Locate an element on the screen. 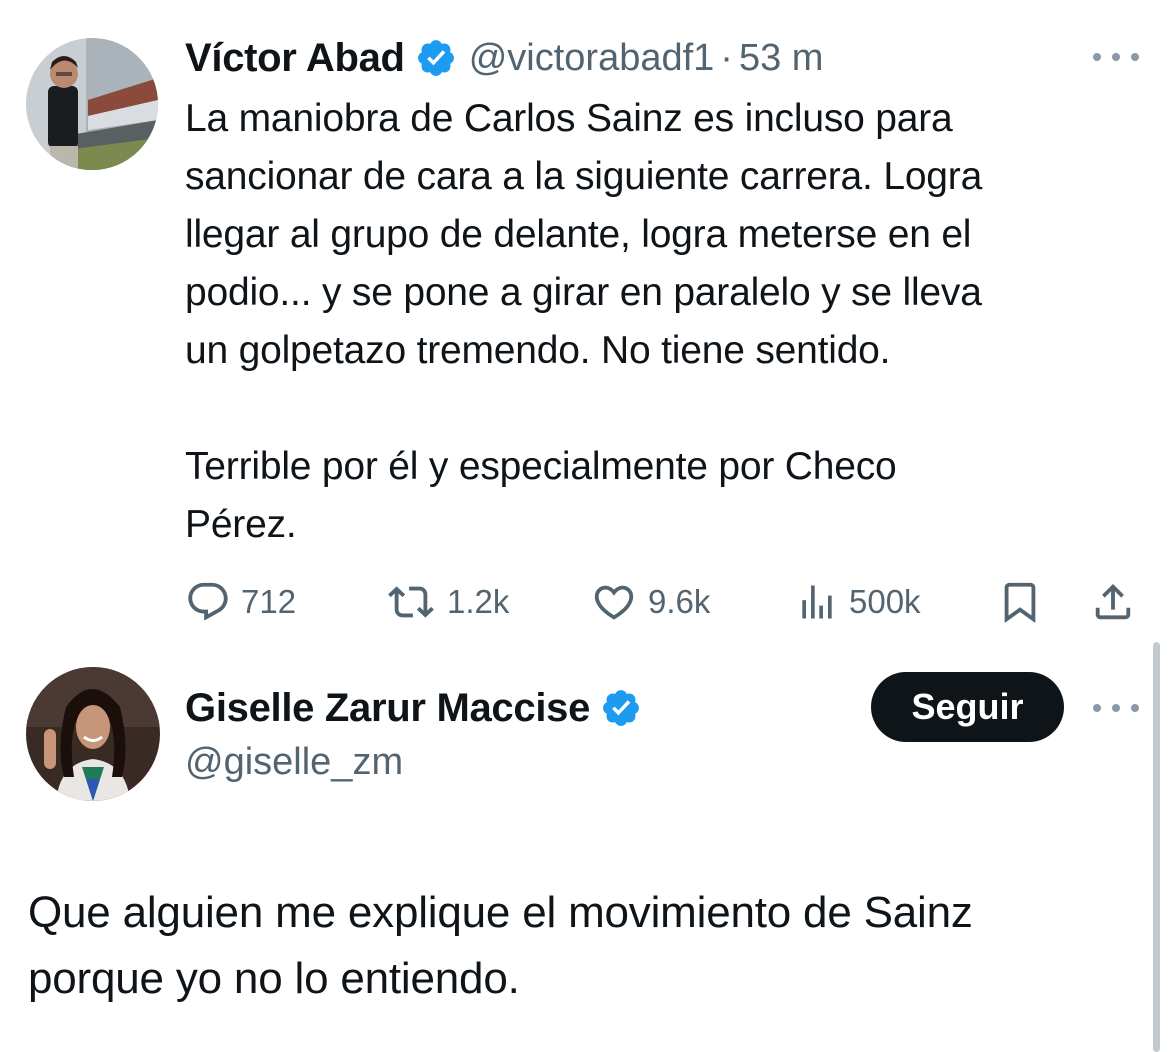  tweet-actions: 712 1.2k 9.6k 500k is located at coordinates (662, 602).